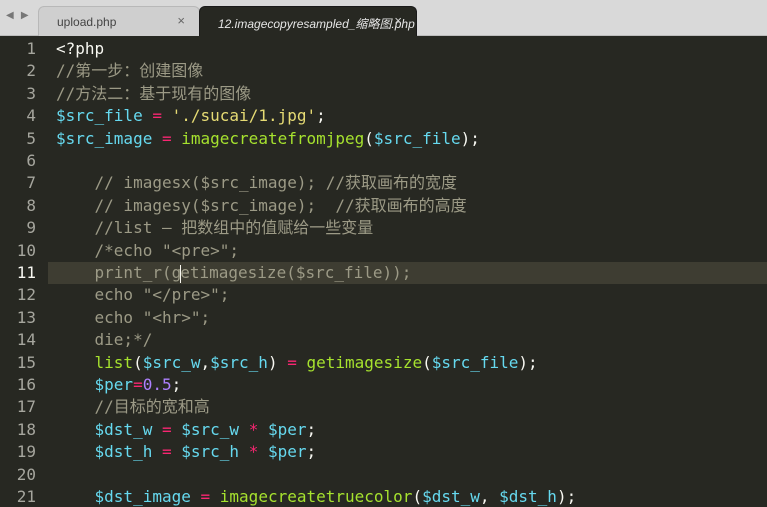 Image resolution: width=767 pixels, height=507 pixels. Describe the element at coordinates (280, 205) in the screenshot. I see `code-token: // imagesy($src_image); //获取画布的高度` at that location.